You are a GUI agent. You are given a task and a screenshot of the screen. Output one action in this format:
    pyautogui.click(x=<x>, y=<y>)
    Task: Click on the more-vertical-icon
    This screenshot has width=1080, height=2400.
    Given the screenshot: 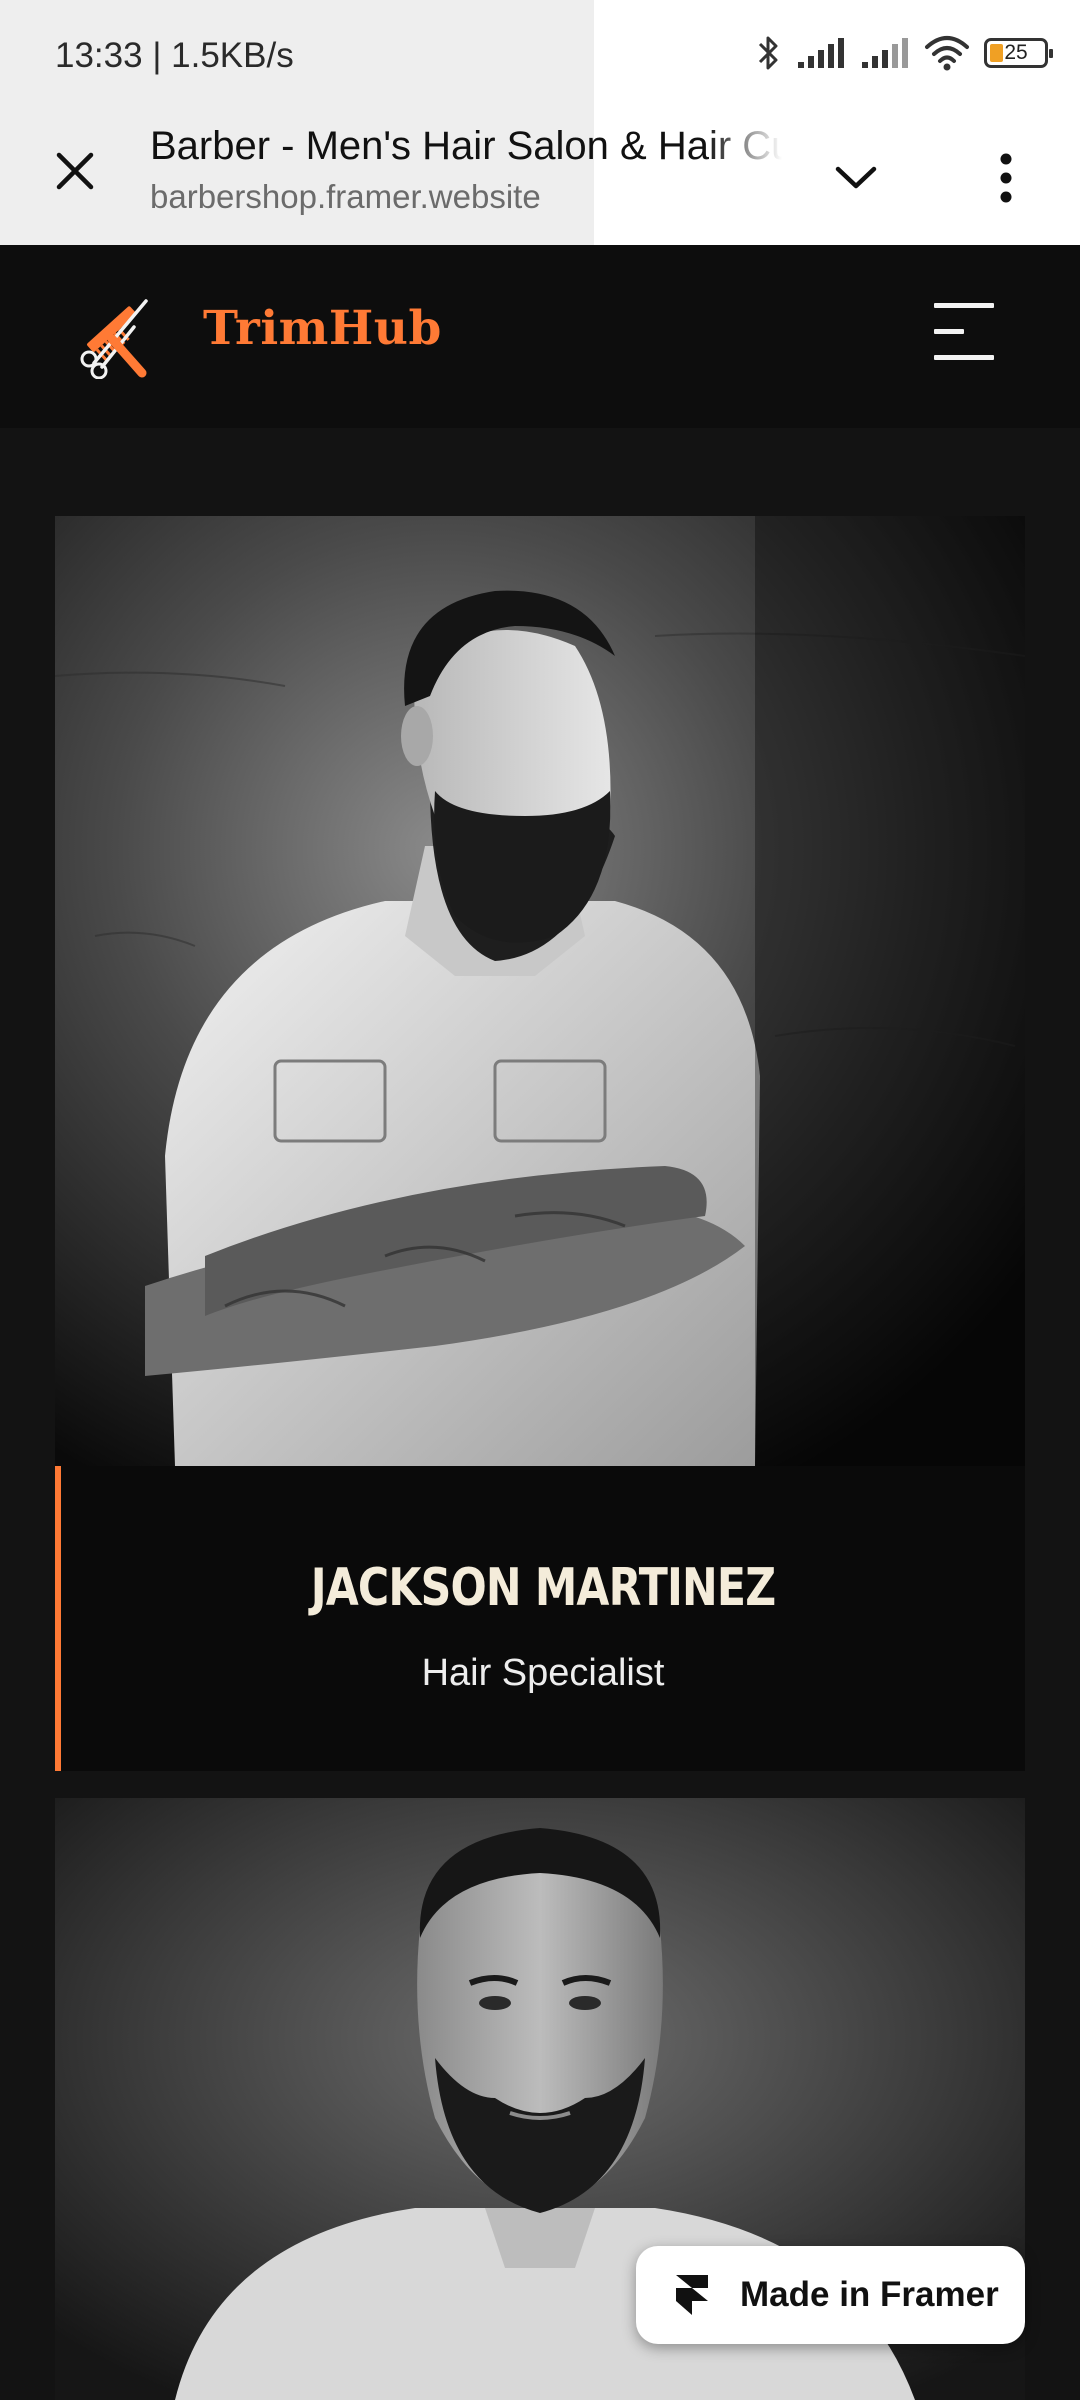 What is the action you would take?
    pyautogui.click(x=1006, y=178)
    